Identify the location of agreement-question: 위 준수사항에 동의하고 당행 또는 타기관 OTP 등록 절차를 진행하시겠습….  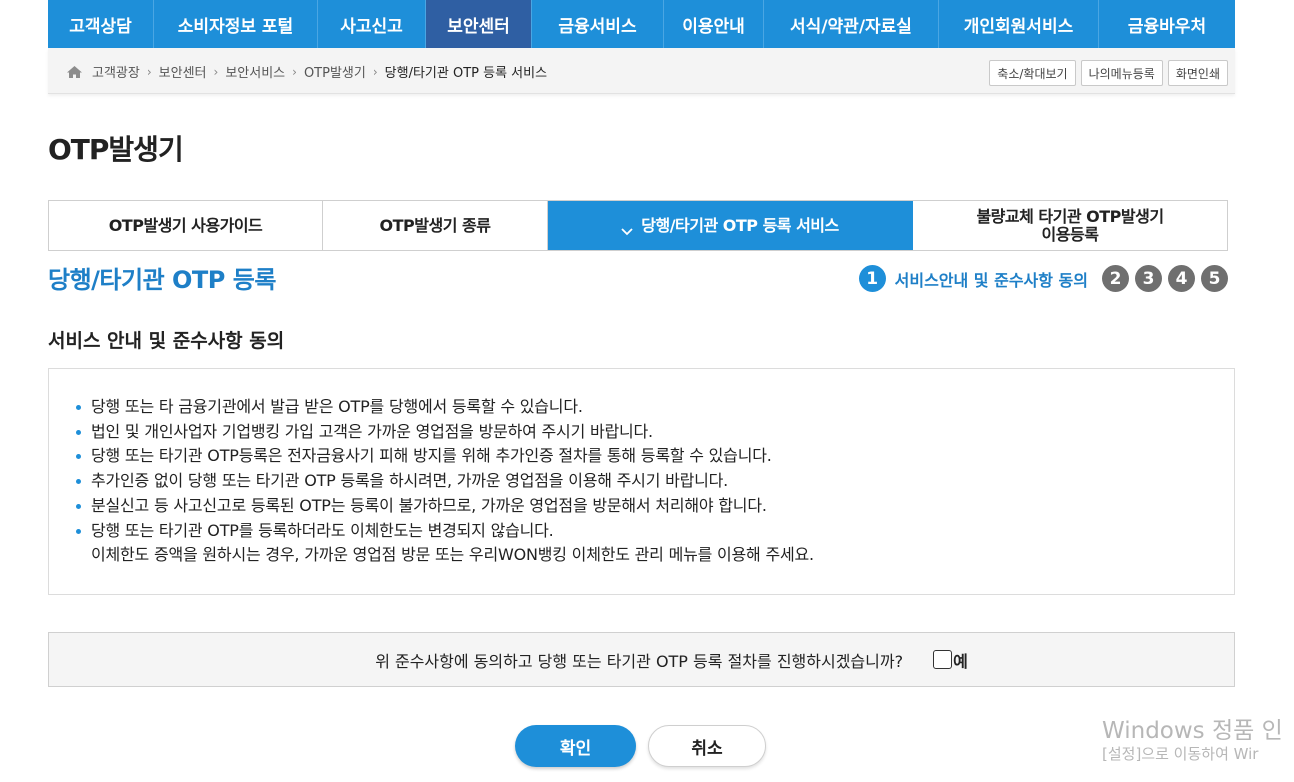
(639, 661).